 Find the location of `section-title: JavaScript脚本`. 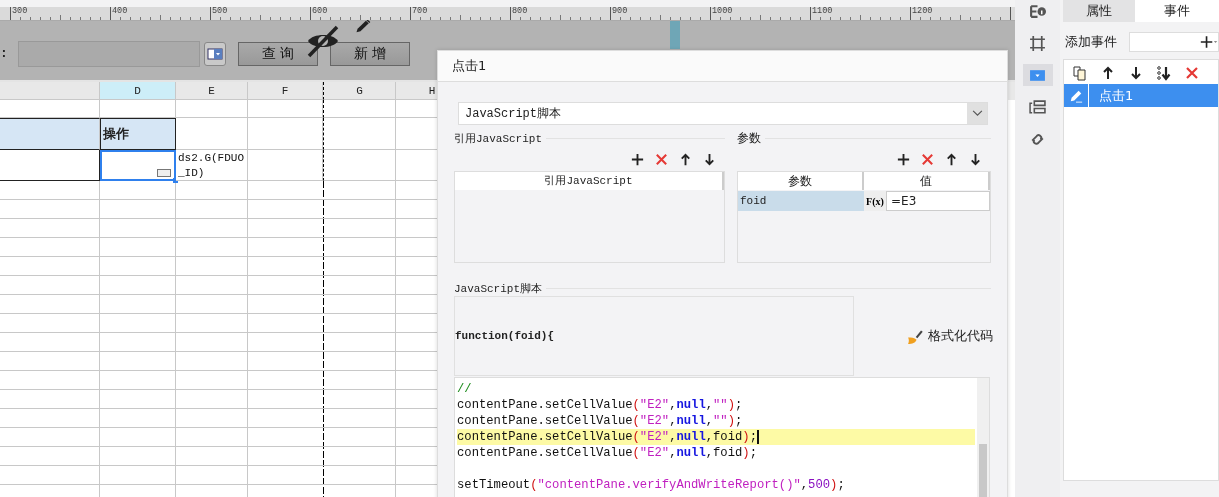

section-title: JavaScript脚本 is located at coordinates (498, 288).